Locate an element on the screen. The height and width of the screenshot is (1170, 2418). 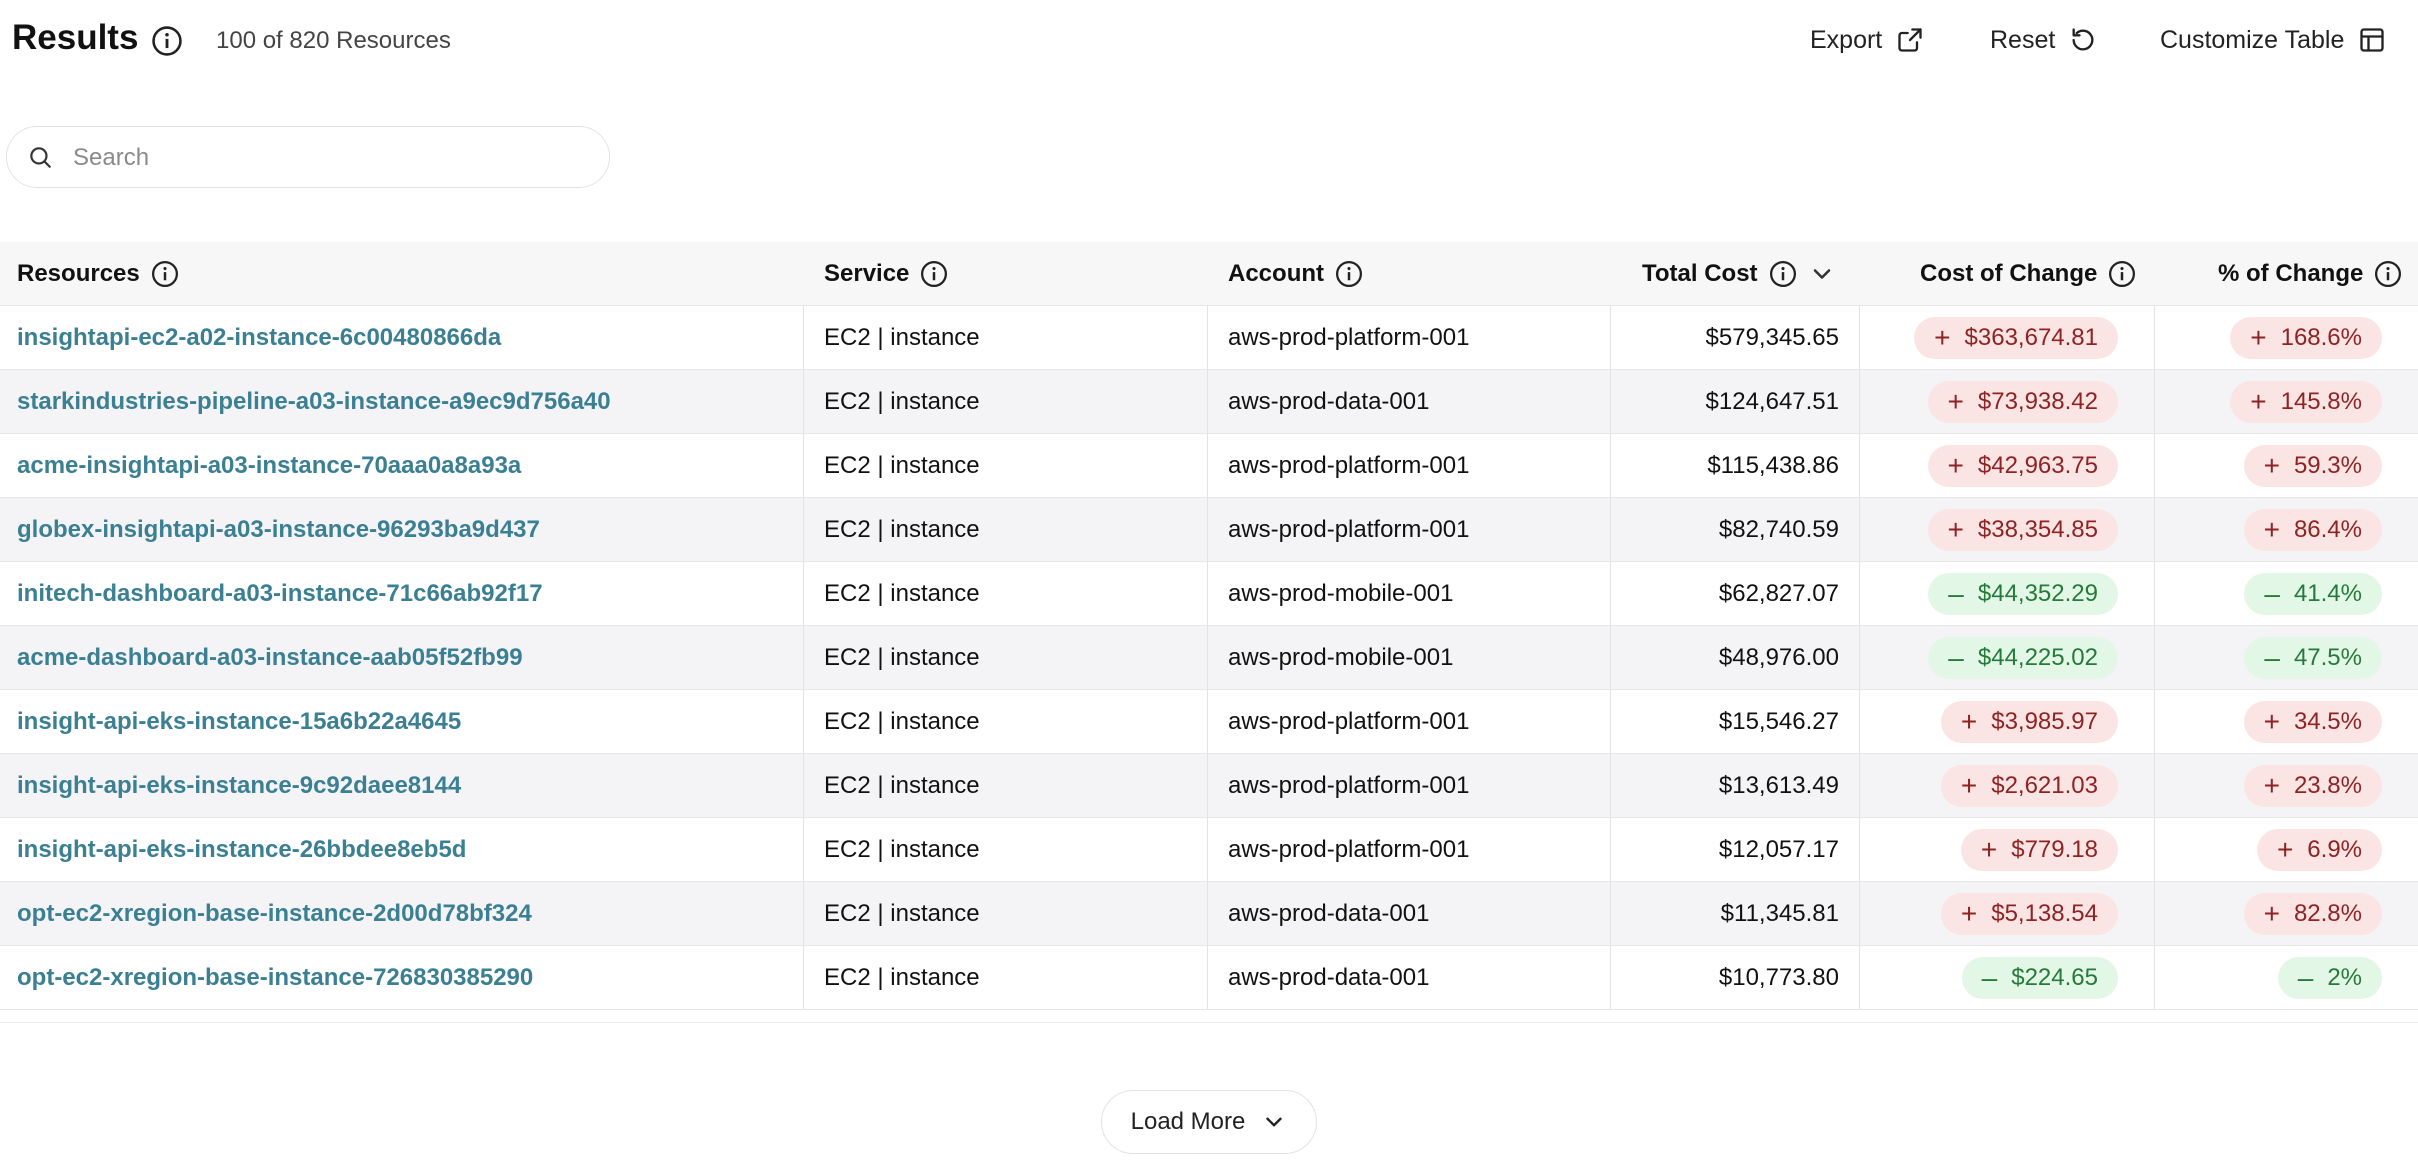
resource-link: acme-dashboard-a03-instance-aab05f52fb99 is located at coordinates (270, 658).